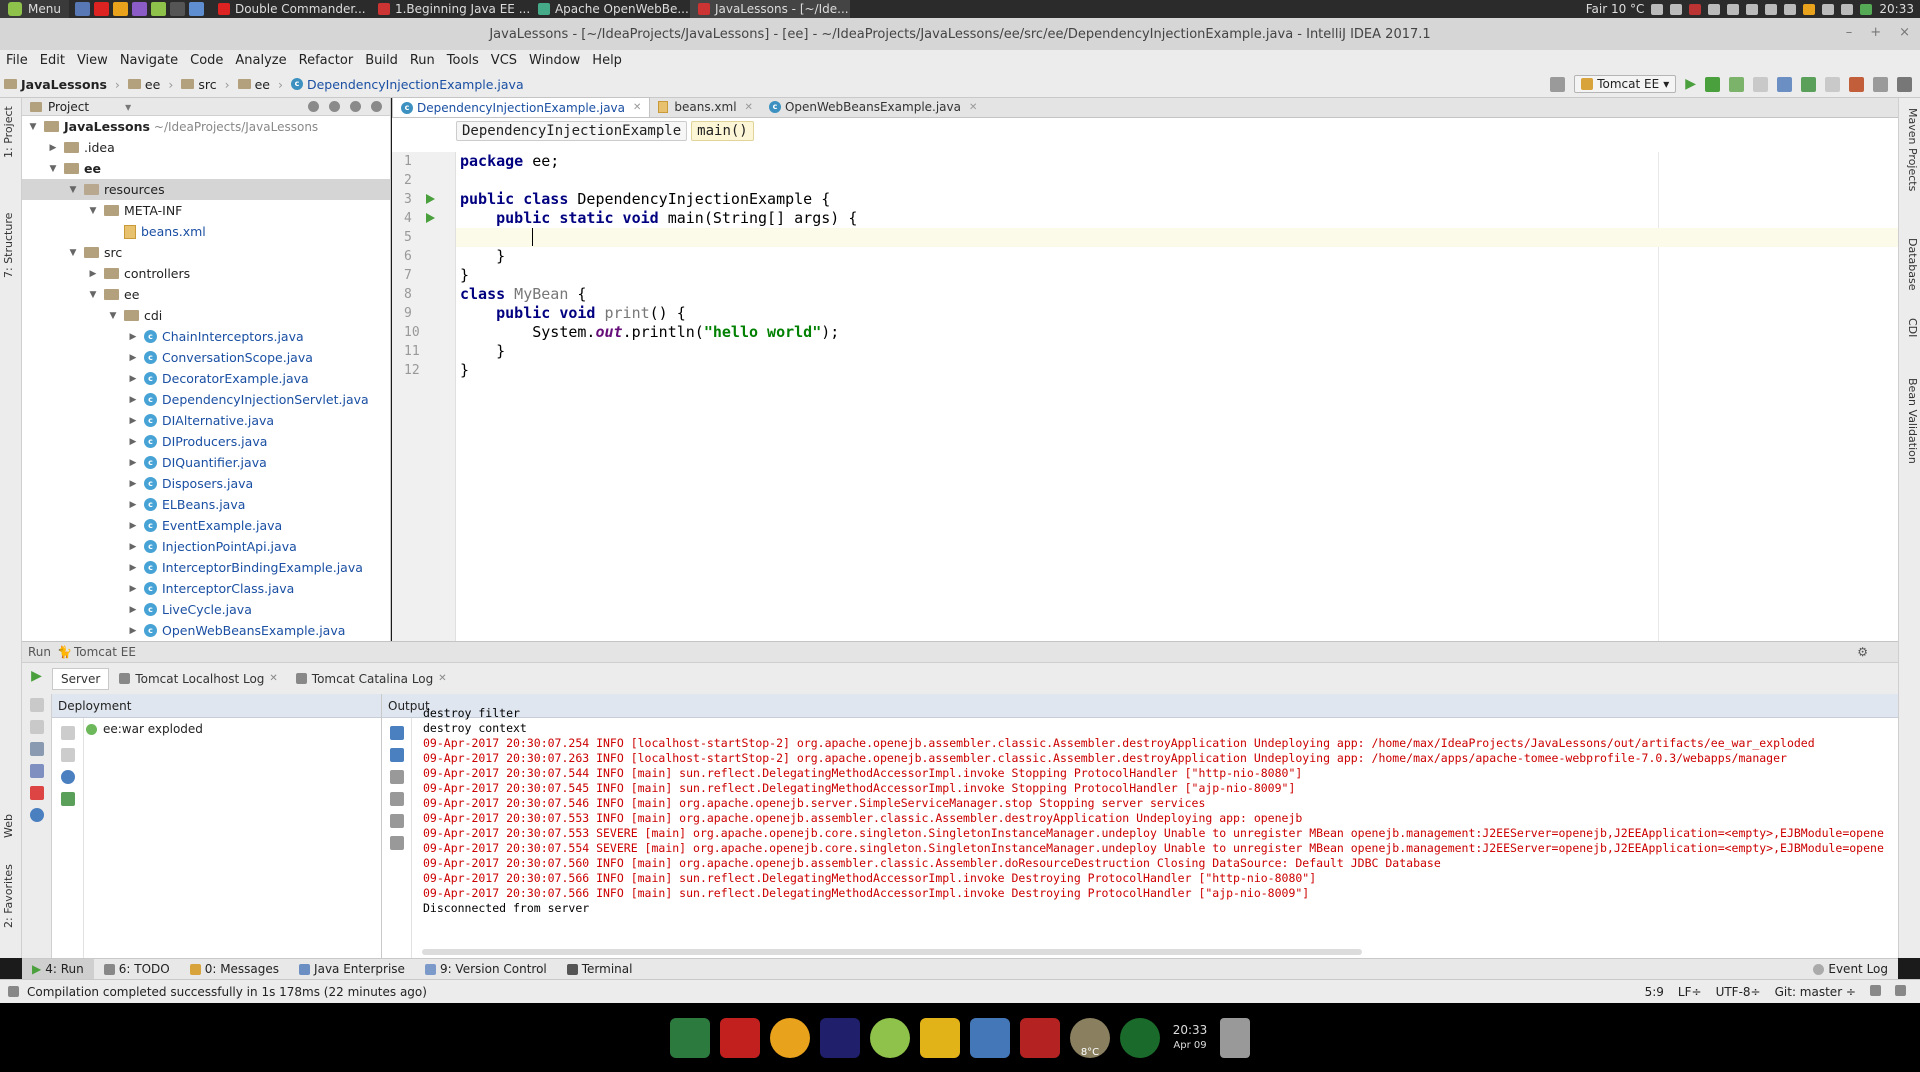 The image size is (1920, 1072). I want to click on git-branch: Git: master ÷, so click(1815, 992).